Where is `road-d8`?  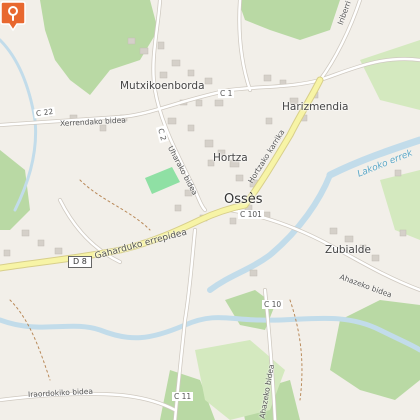
road-d8 is located at coordinates (124, 236).